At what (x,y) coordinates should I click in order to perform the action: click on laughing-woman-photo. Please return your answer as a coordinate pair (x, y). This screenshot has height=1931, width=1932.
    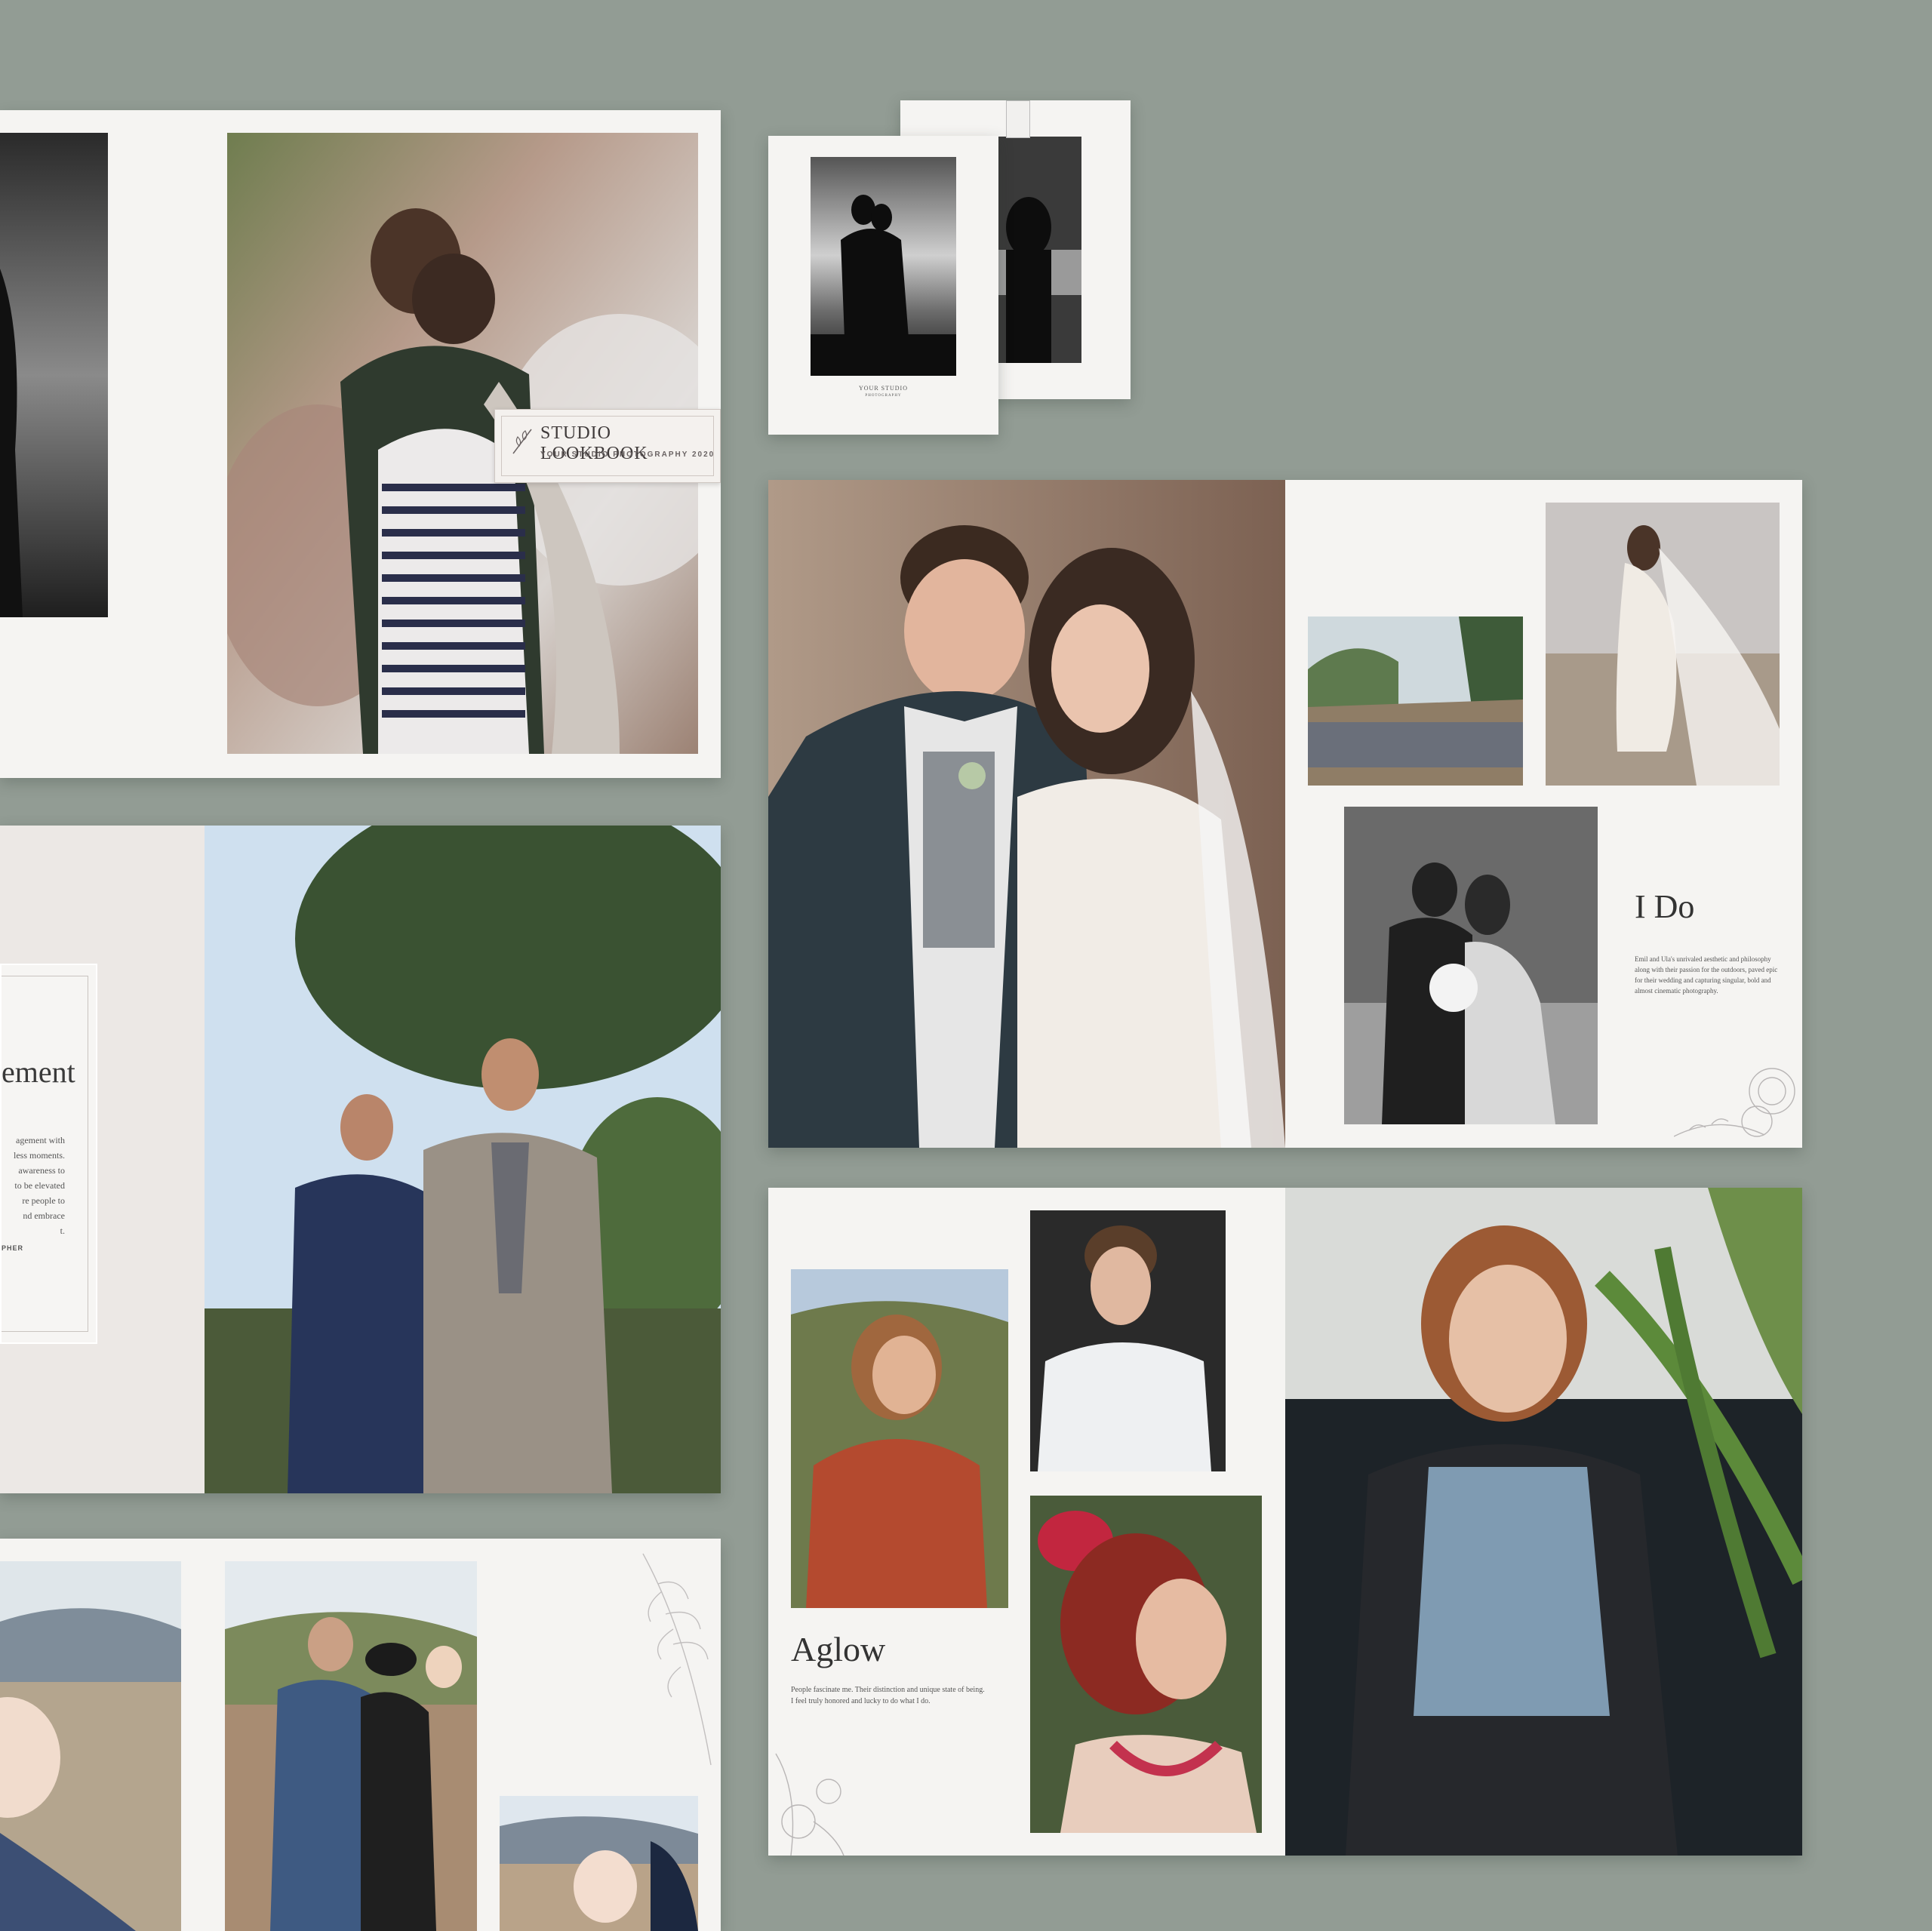
    Looking at the image, I should click on (899, 1439).